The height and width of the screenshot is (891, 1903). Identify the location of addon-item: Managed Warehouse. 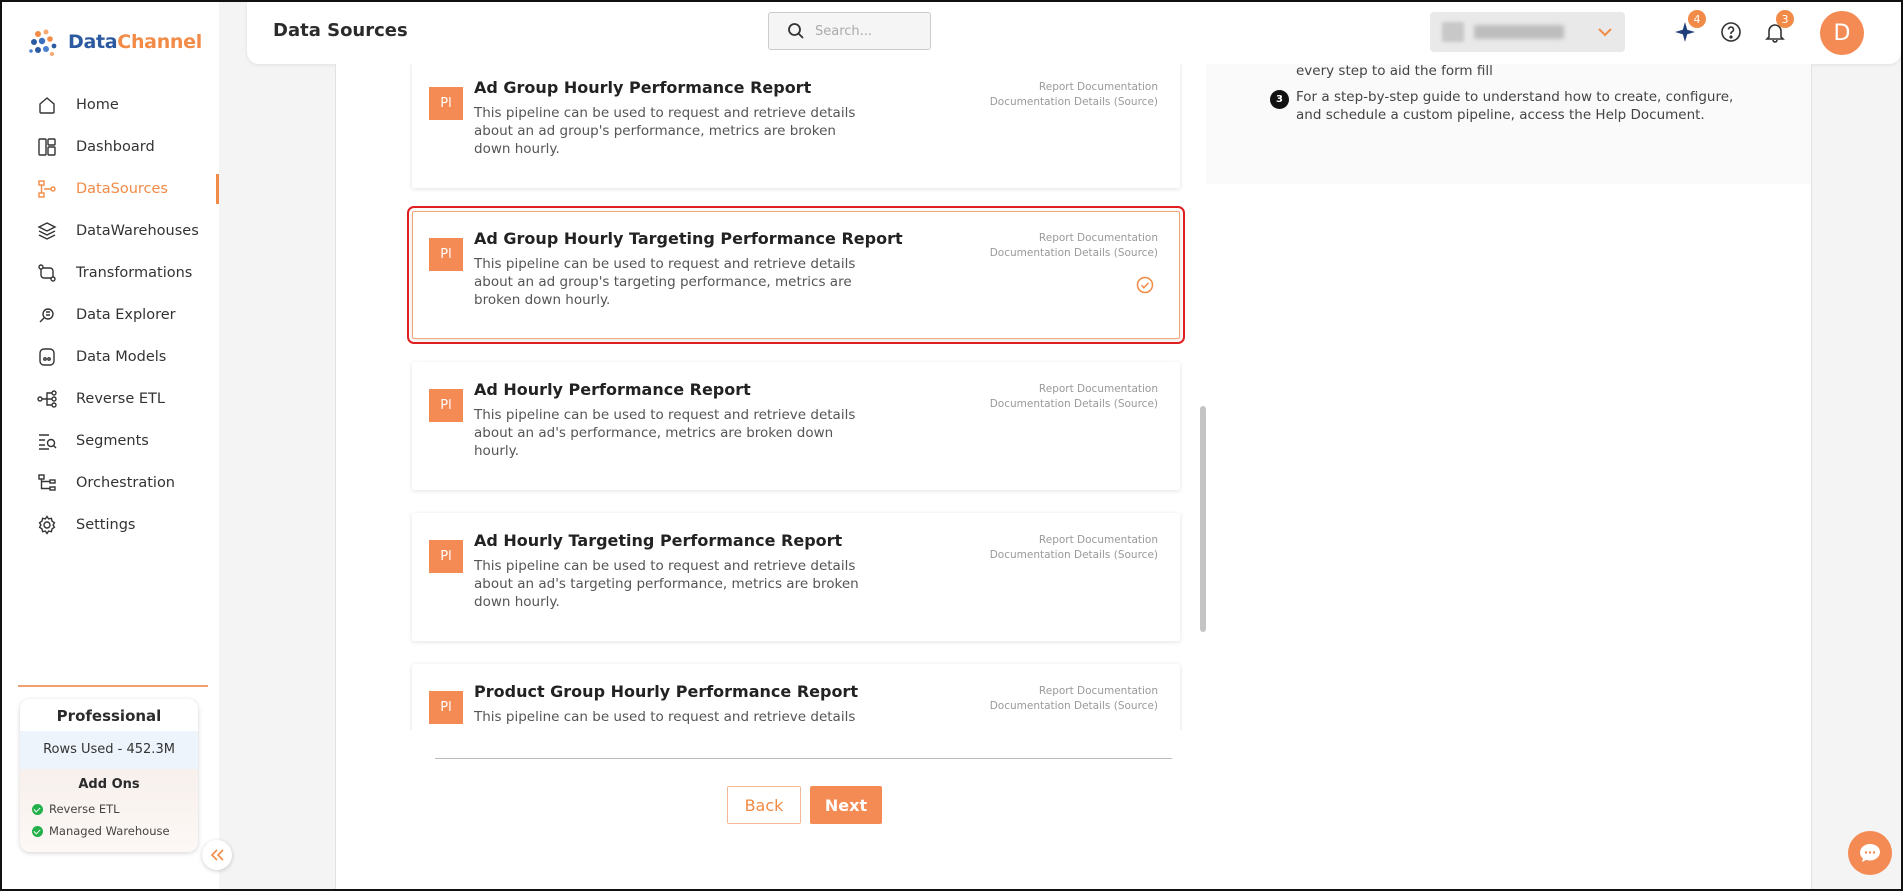
(109, 831).